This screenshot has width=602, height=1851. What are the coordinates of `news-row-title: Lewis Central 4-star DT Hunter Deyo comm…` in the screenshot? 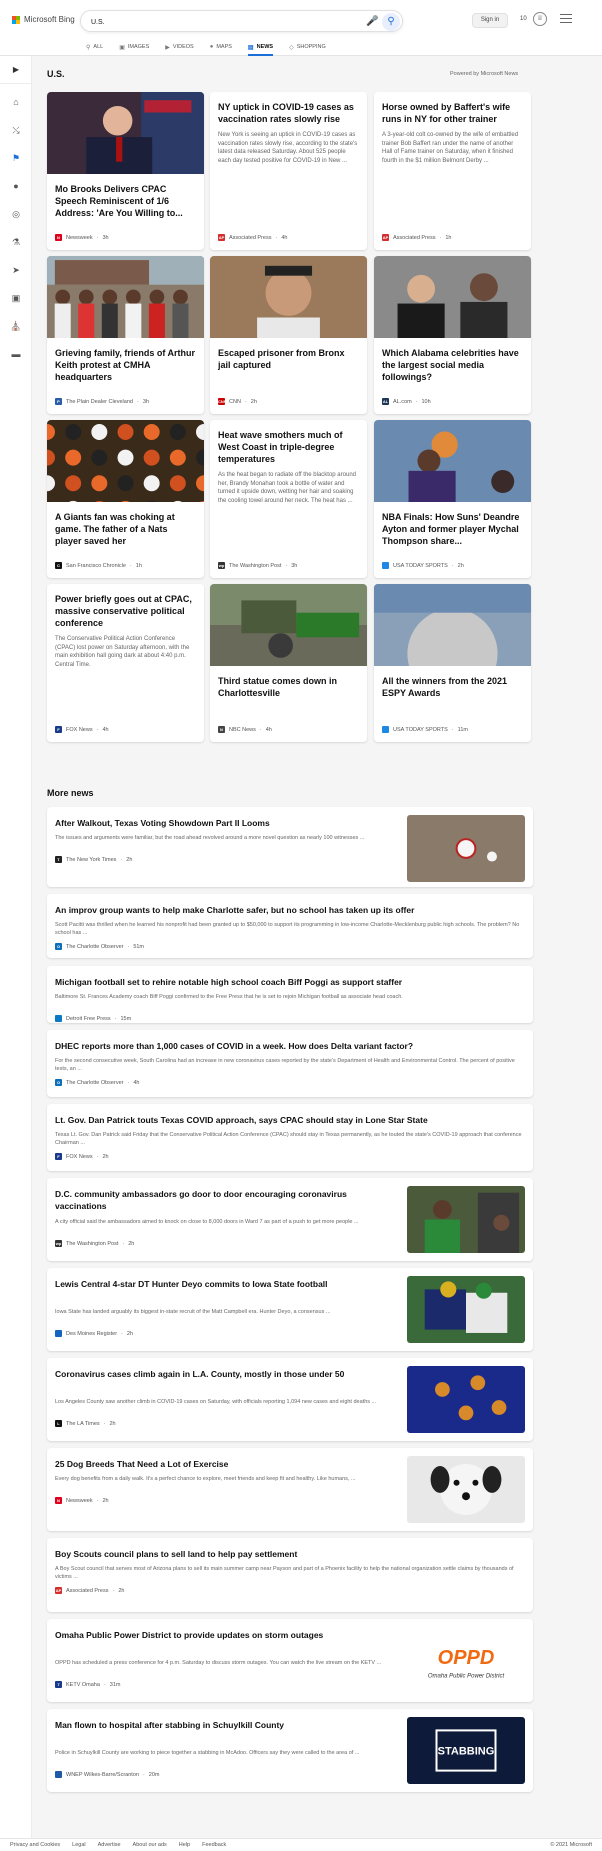 It's located at (220, 1284).